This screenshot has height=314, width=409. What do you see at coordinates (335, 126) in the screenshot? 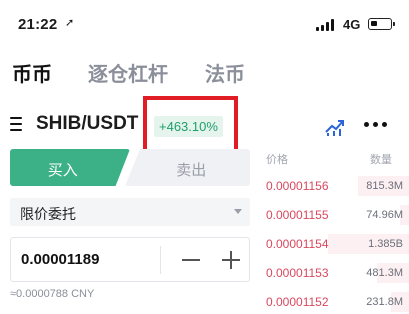
I see `chart-icon` at bounding box center [335, 126].